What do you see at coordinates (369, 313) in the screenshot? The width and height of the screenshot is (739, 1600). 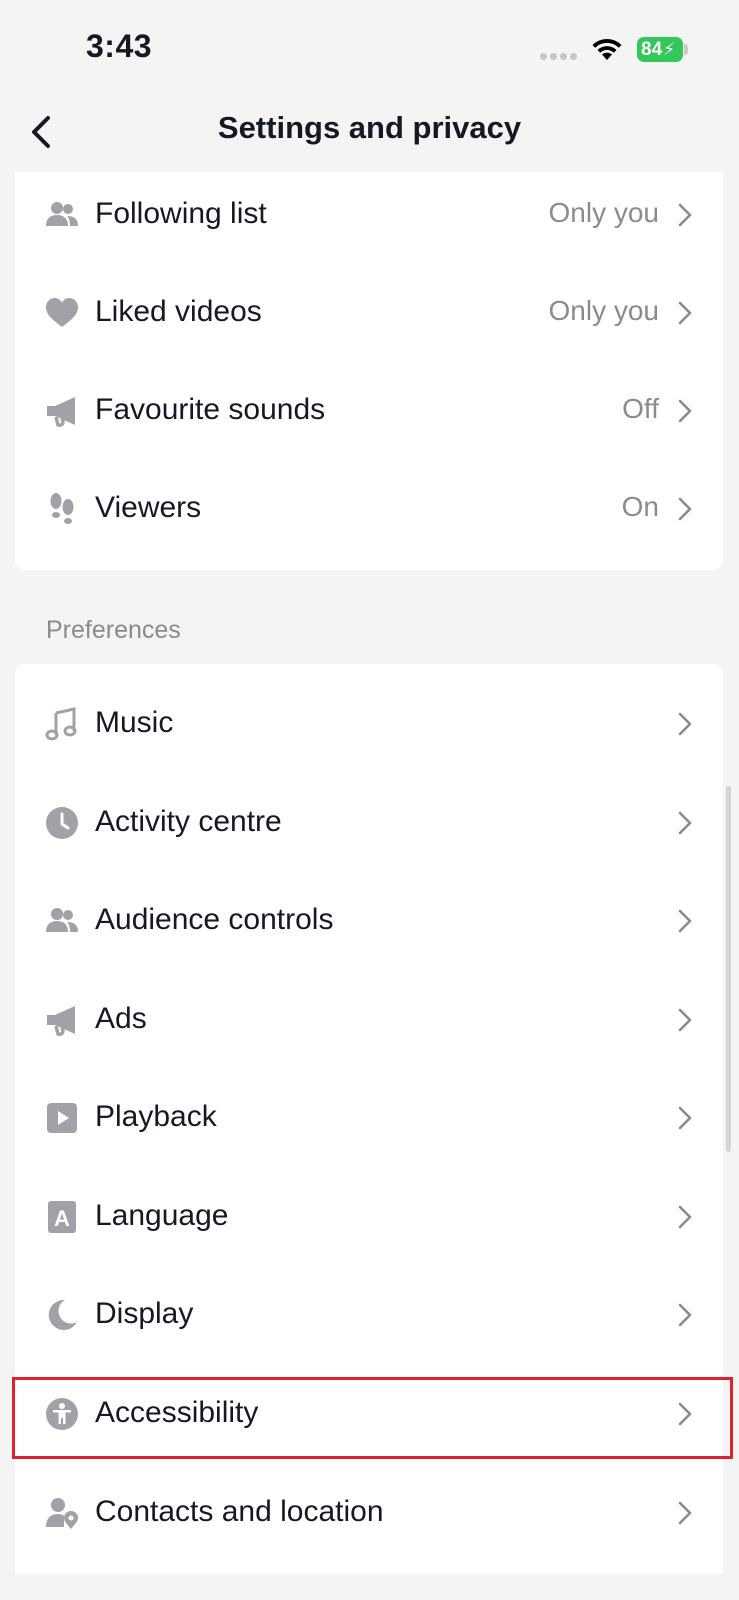 I see `row-liked-videos: Liked videos Only you` at bounding box center [369, 313].